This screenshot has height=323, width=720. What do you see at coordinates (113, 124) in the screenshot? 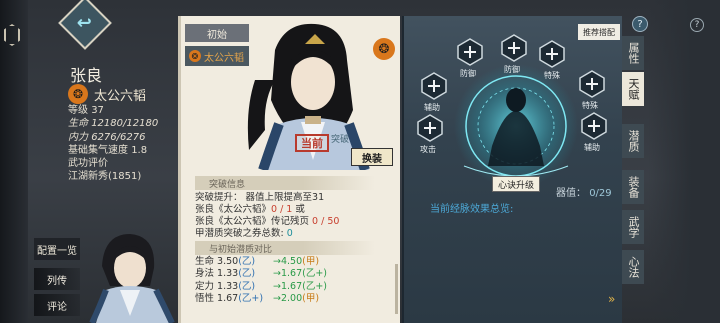
I see `stat-hp: 生命 12180/12180` at bounding box center [113, 124].